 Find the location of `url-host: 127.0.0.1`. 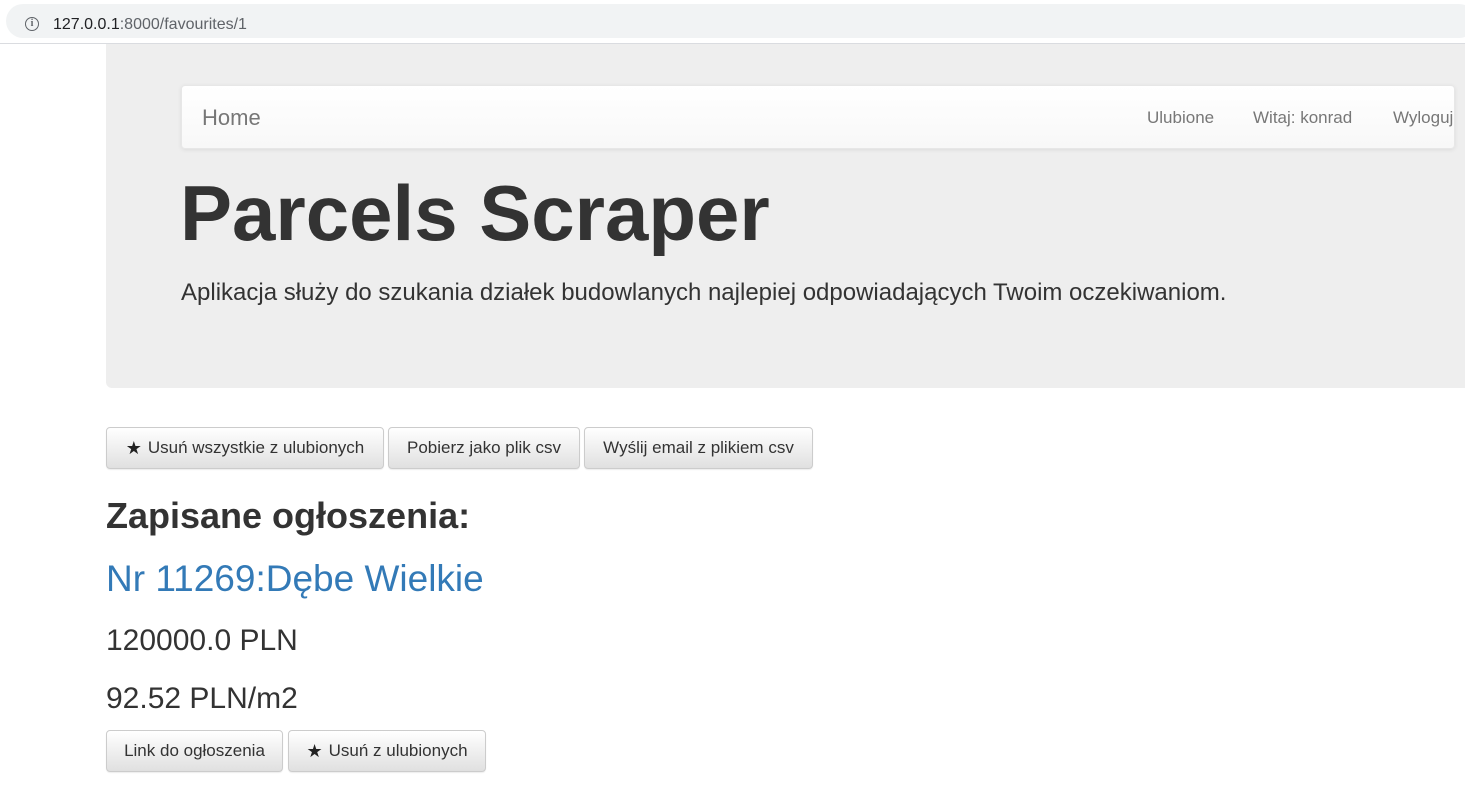

url-host: 127.0.0.1 is located at coordinates (86, 24).